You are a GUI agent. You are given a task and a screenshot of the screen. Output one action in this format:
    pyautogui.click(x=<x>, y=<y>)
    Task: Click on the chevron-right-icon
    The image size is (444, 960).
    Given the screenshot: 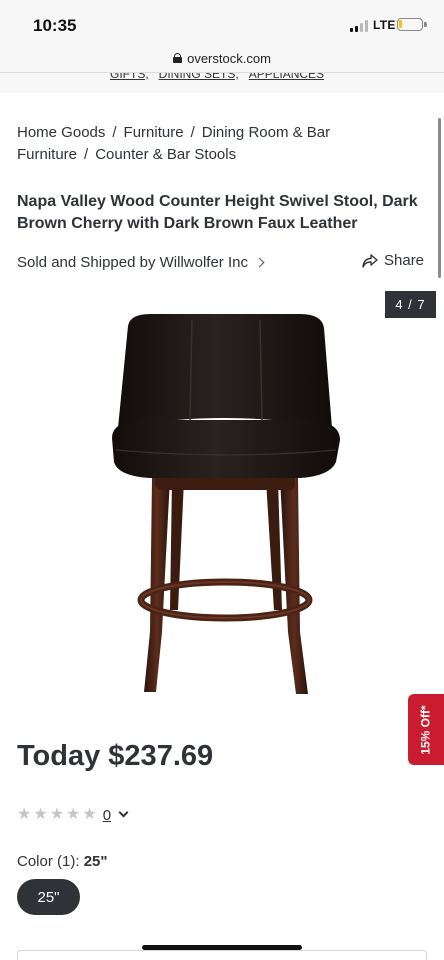 What is the action you would take?
    pyautogui.click(x=259, y=262)
    